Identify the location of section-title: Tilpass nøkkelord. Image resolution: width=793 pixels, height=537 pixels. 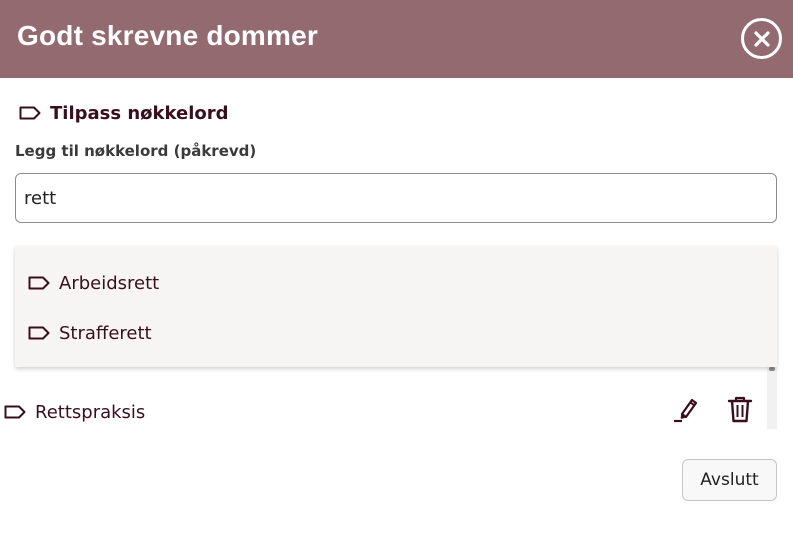
(124, 113).